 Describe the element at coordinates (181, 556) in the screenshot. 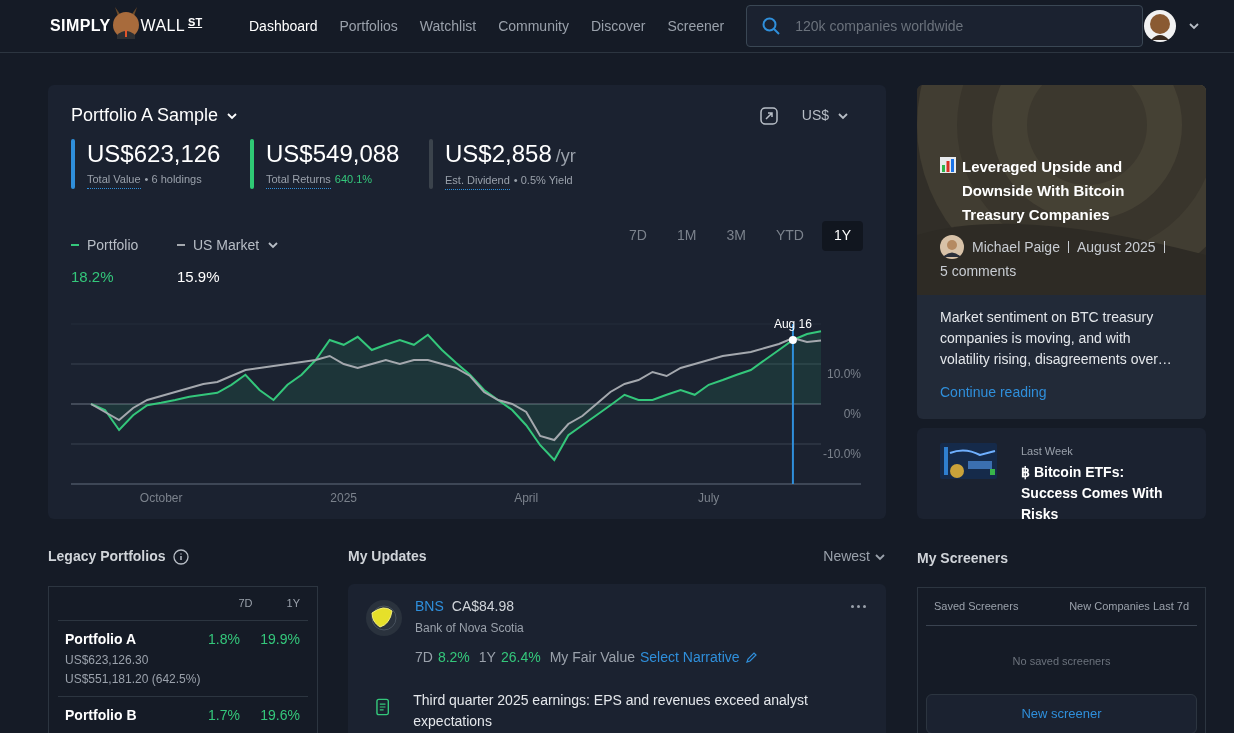

I see `info-icon` at that location.